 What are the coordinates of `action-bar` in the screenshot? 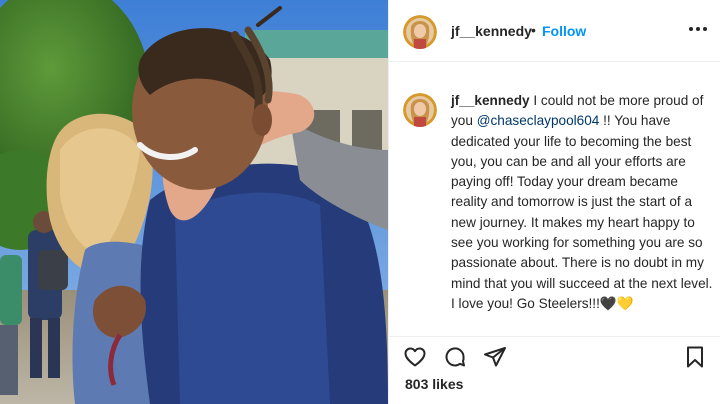 It's located at (554, 356).